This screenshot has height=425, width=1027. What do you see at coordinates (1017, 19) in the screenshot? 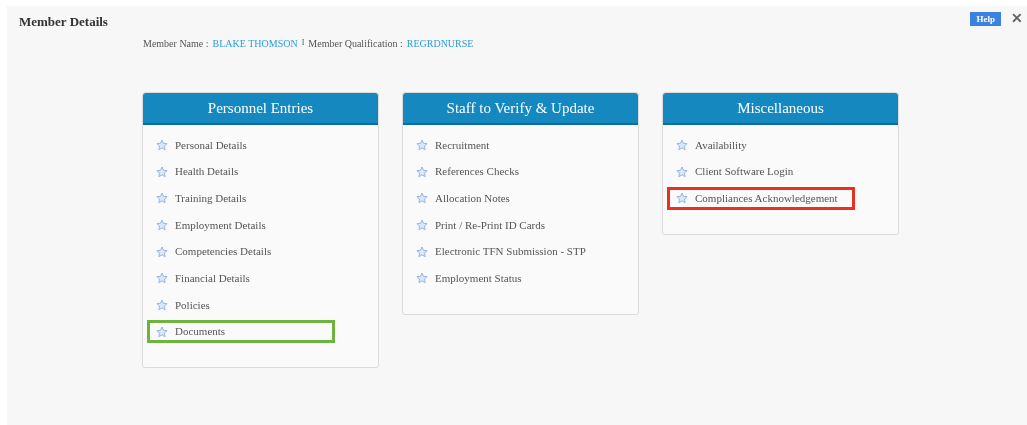
I see `close-button: ✕` at bounding box center [1017, 19].